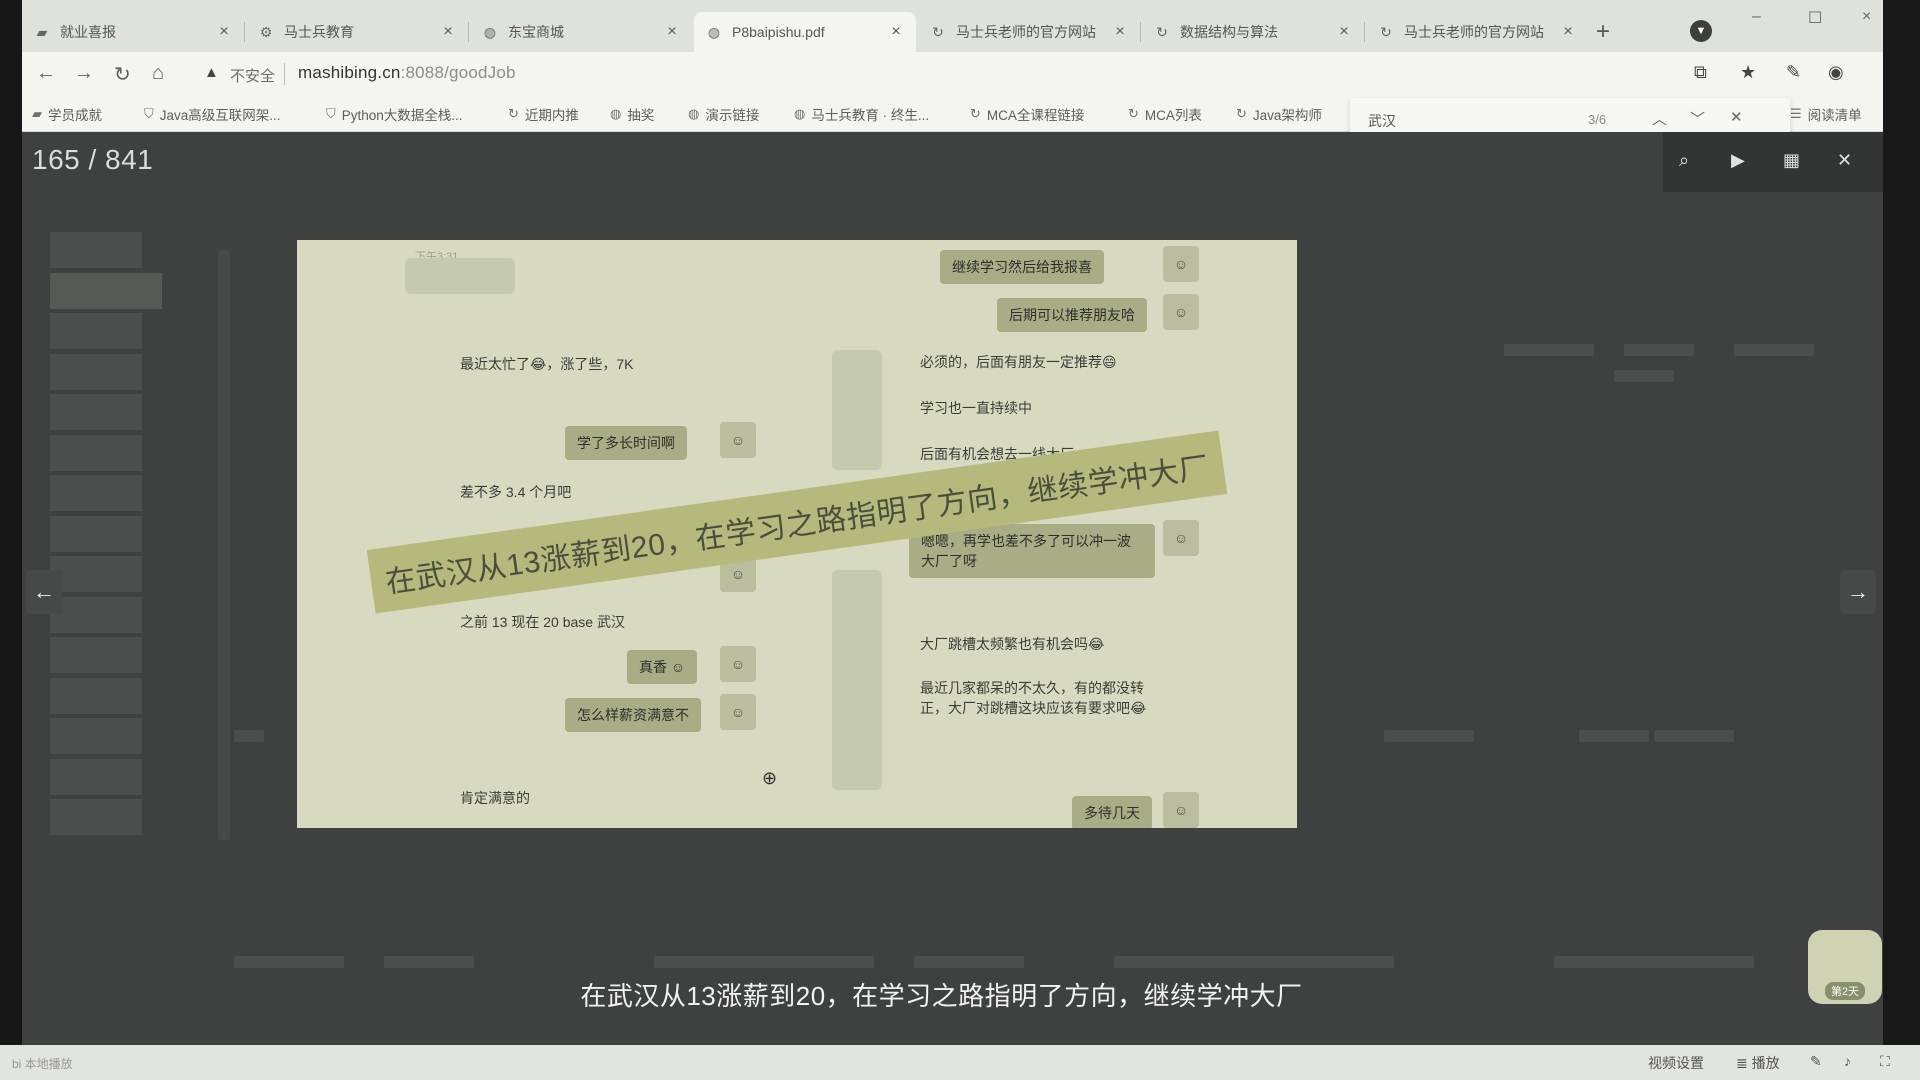  Describe the element at coordinates (1844, 160) in the screenshot. I see `close-icon: ✕` at that location.